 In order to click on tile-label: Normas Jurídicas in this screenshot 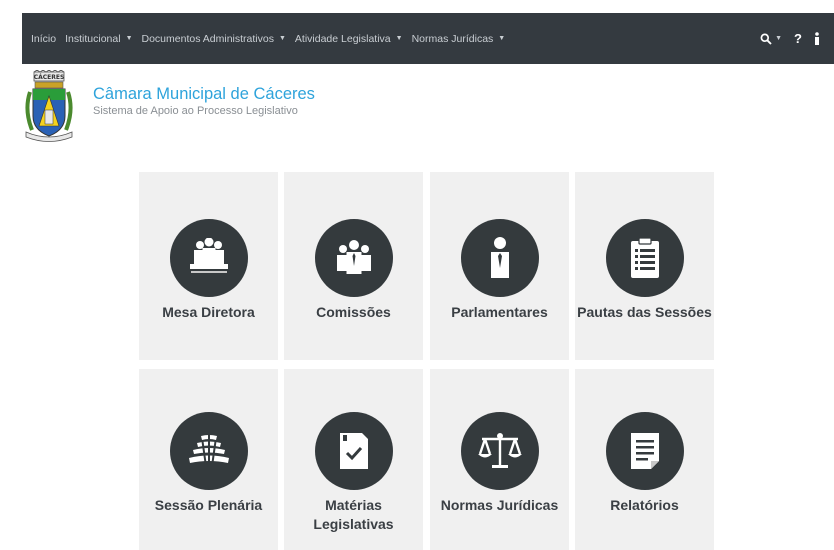, I will do `click(499, 505)`.